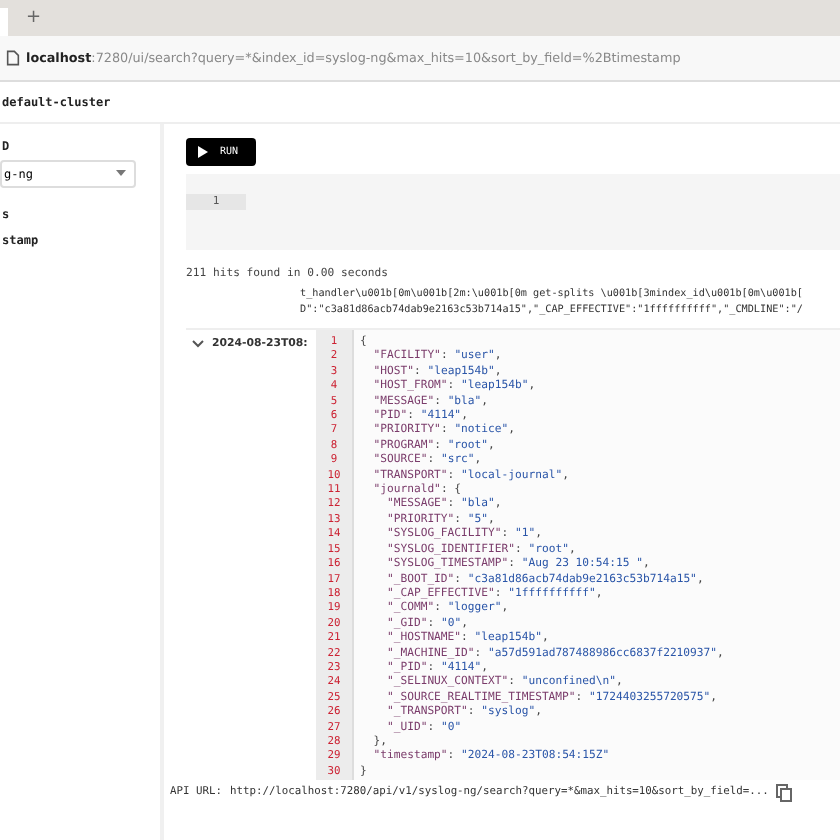  Describe the element at coordinates (34, 18) in the screenshot. I see `new-tab-button: +` at that location.